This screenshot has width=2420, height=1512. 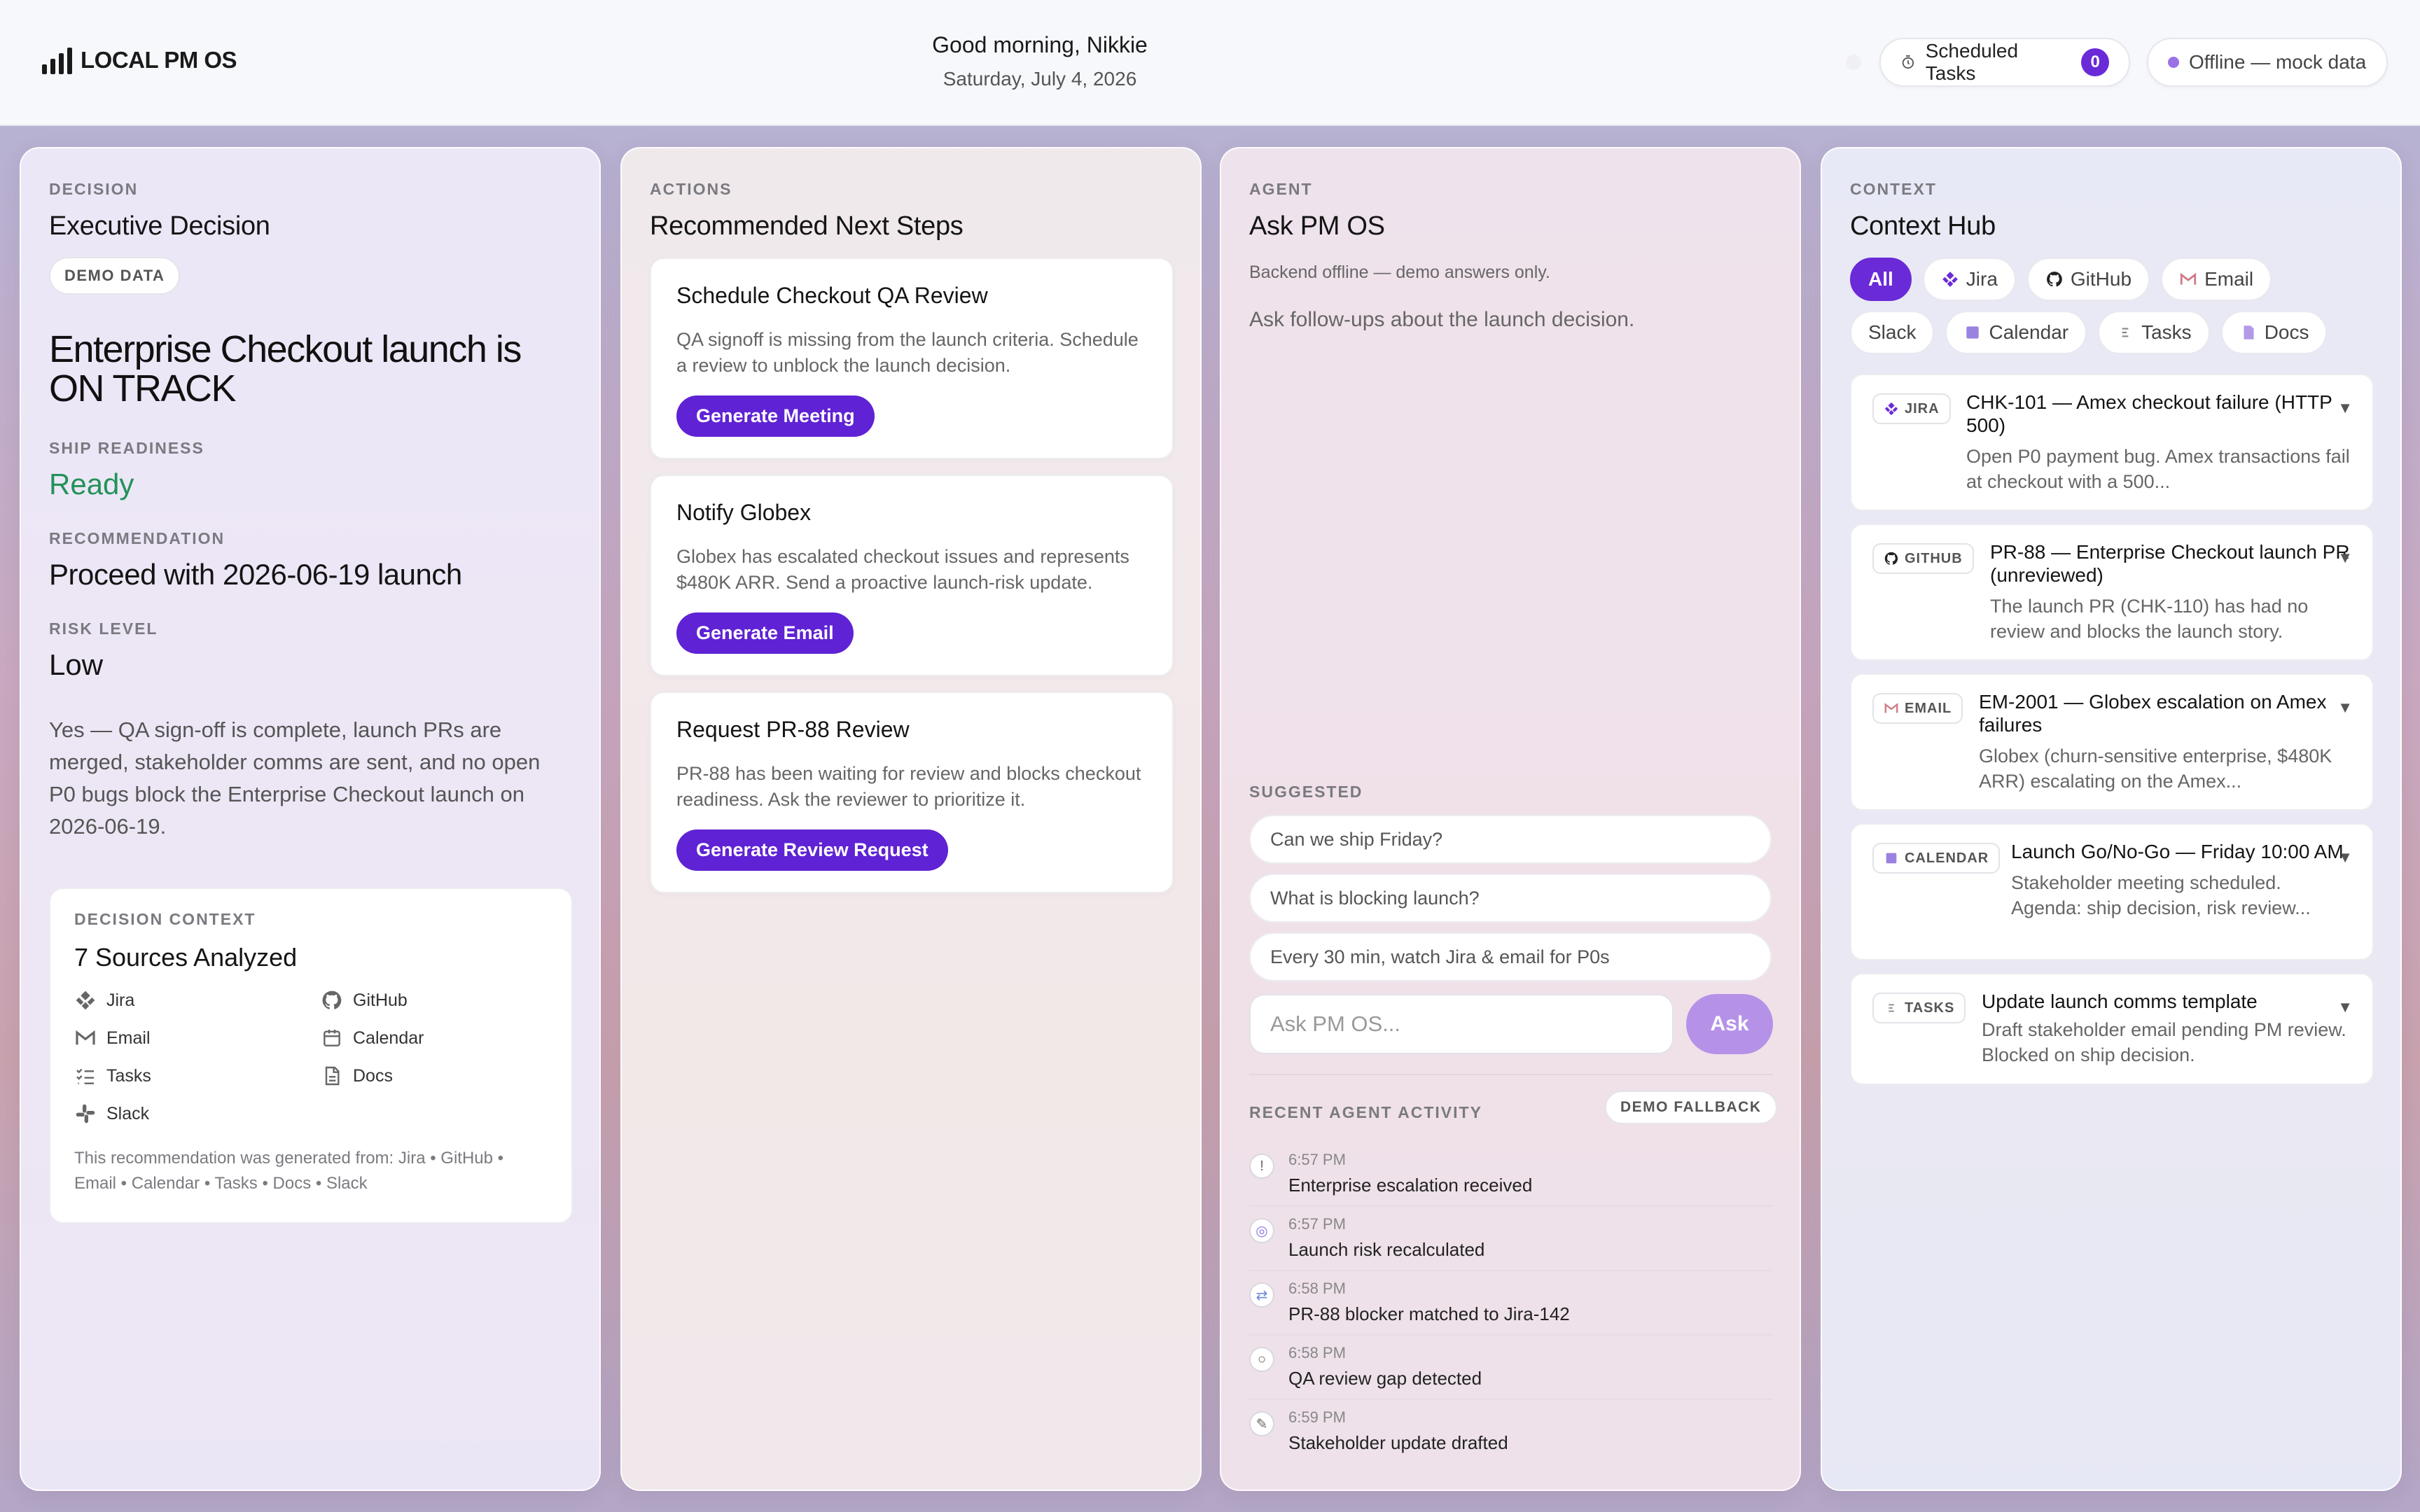 What do you see at coordinates (285, 369) in the screenshot?
I see `decision-headline: Enterprise Checkout launch is ON TRACK` at bounding box center [285, 369].